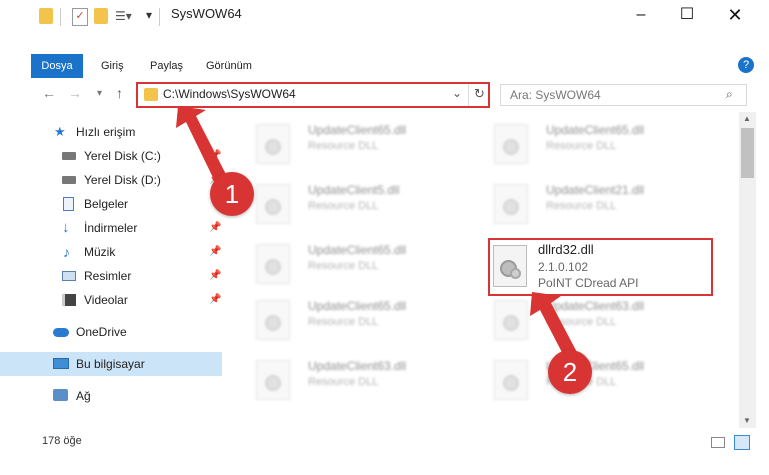  What do you see at coordinates (570, 372) in the screenshot?
I see `callout-badge-2: 2` at bounding box center [570, 372].